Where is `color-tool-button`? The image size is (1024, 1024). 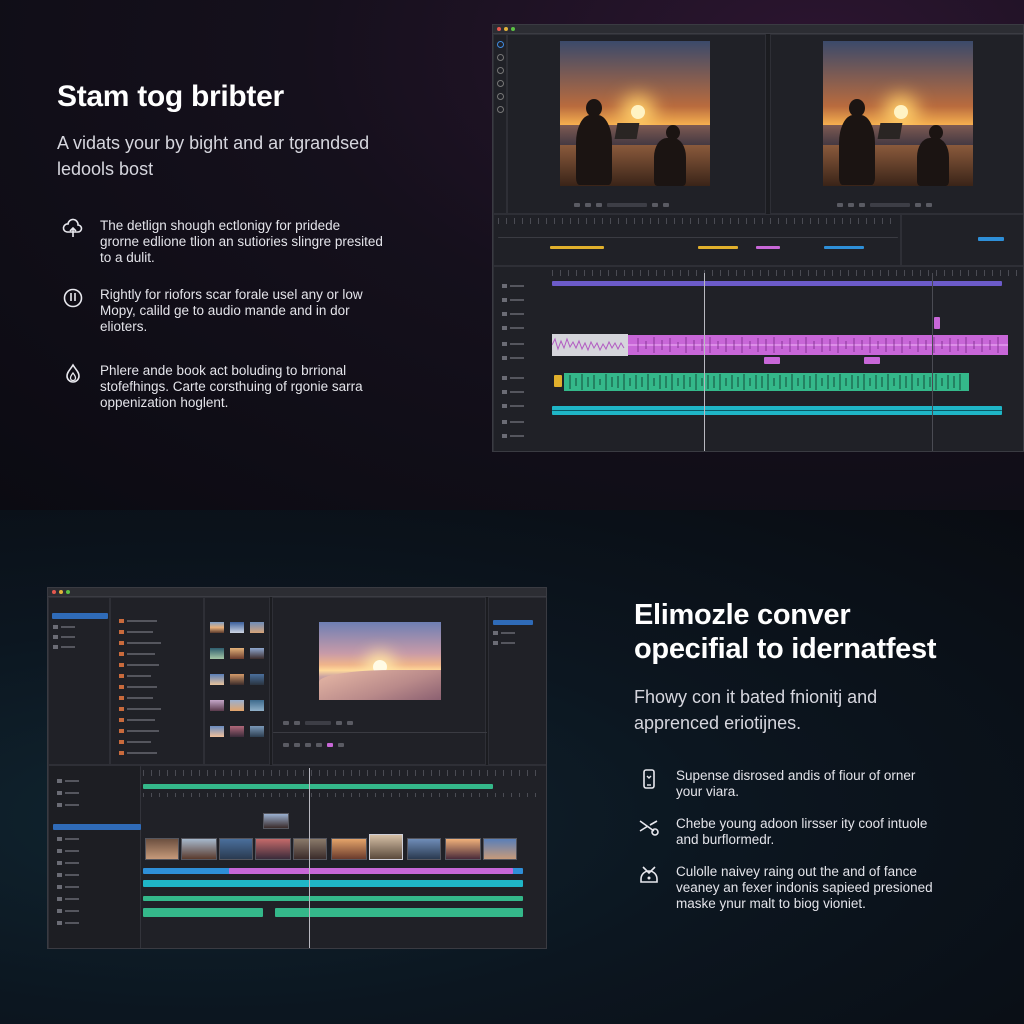
color-tool-button is located at coordinates (330, 745).